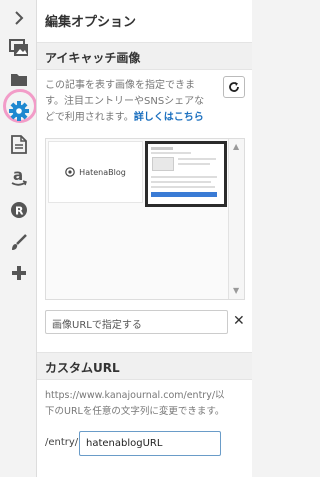 The image size is (320, 477). I want to click on amazon-icon: a, so click(19, 177).